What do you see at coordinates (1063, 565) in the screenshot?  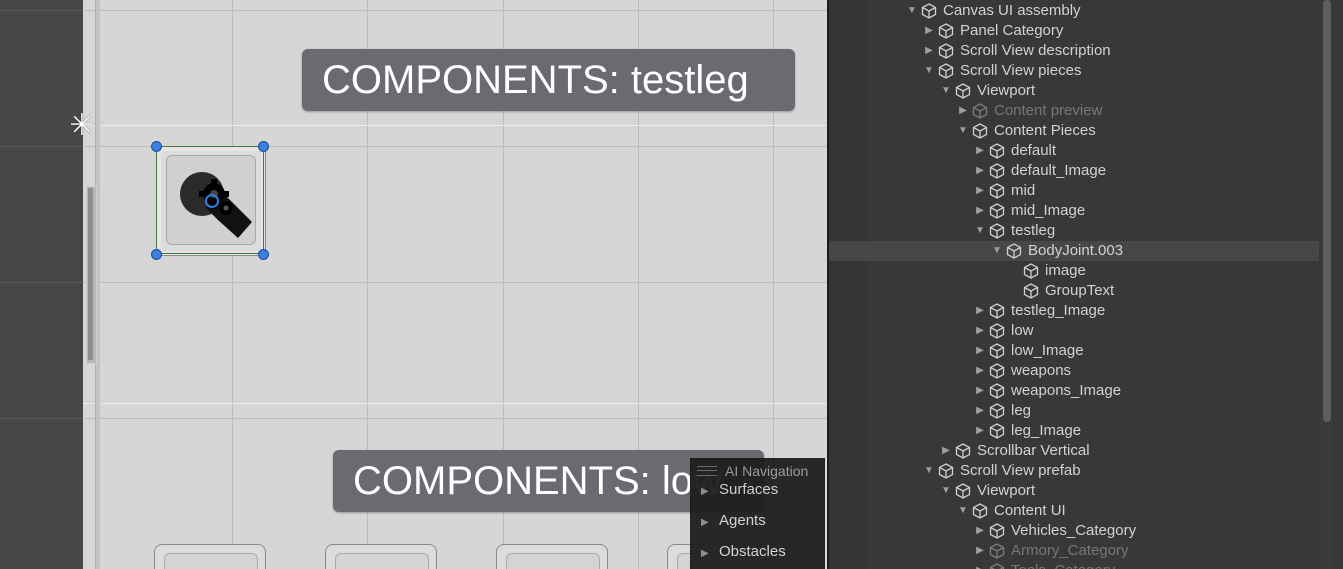 I see `hierarchy-row-label: Tools_Category` at bounding box center [1063, 565].